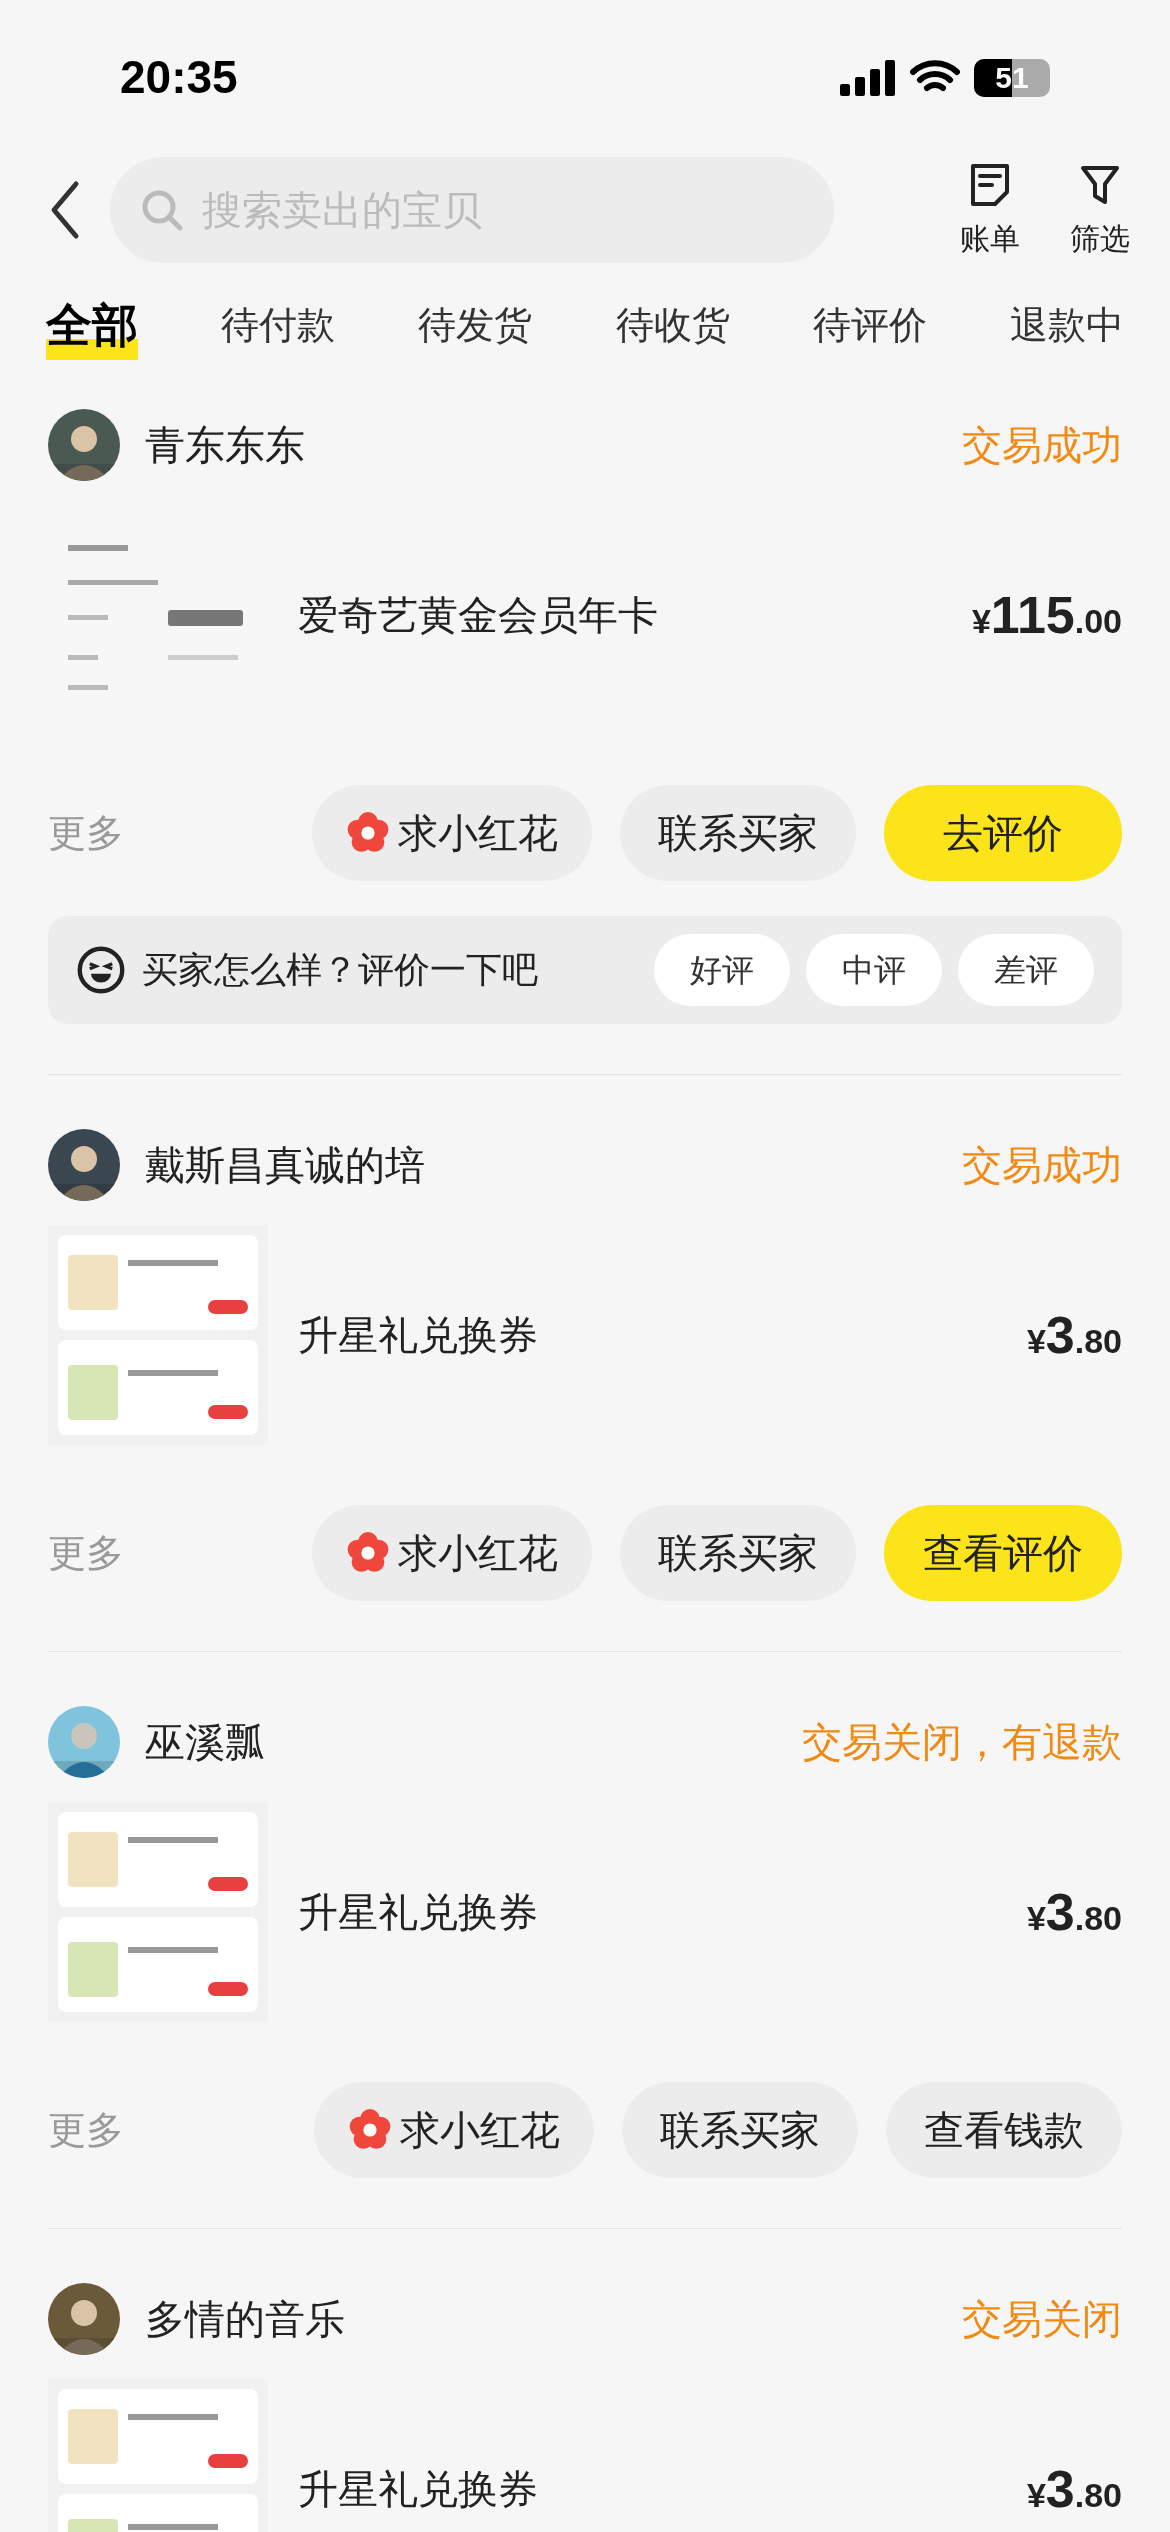 This screenshot has height=2532, width=1170. What do you see at coordinates (1003, 833) in the screenshot?
I see `action-button: 去评价` at bounding box center [1003, 833].